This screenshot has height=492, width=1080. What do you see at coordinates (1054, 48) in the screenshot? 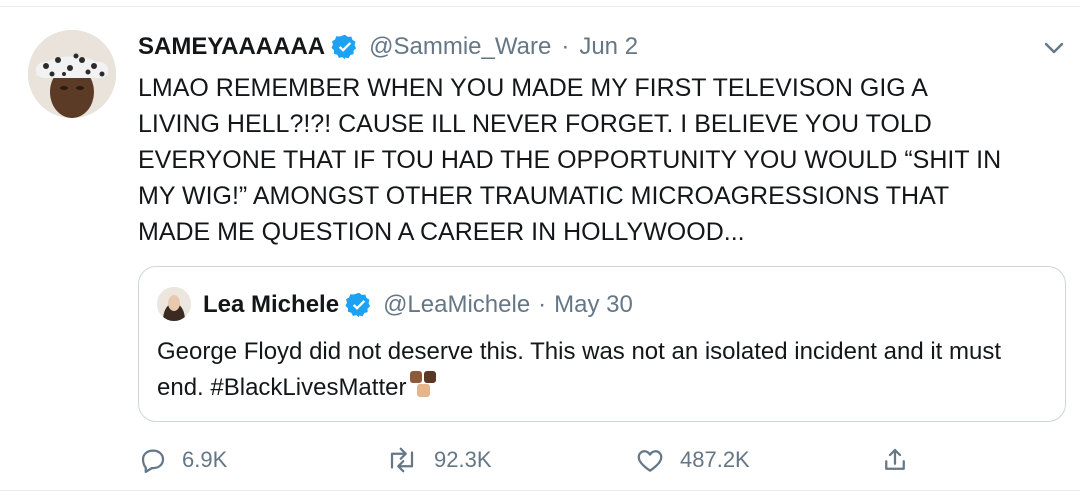
I see `chevron-down-icon` at bounding box center [1054, 48].